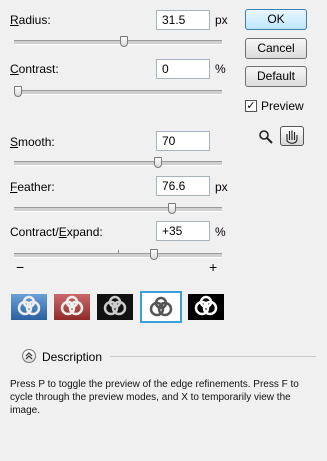 The height and width of the screenshot is (461, 327). What do you see at coordinates (220, 69) in the screenshot?
I see `contrast-unit: %` at bounding box center [220, 69].